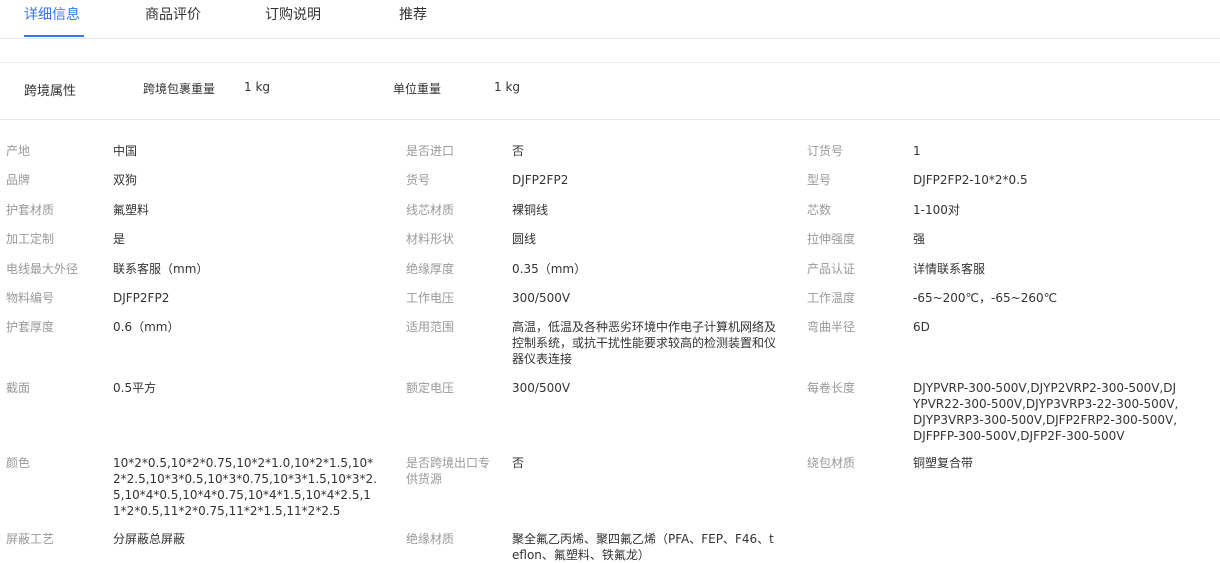  Describe the element at coordinates (430, 327) in the screenshot. I see `attr-label: 适用范围` at that location.